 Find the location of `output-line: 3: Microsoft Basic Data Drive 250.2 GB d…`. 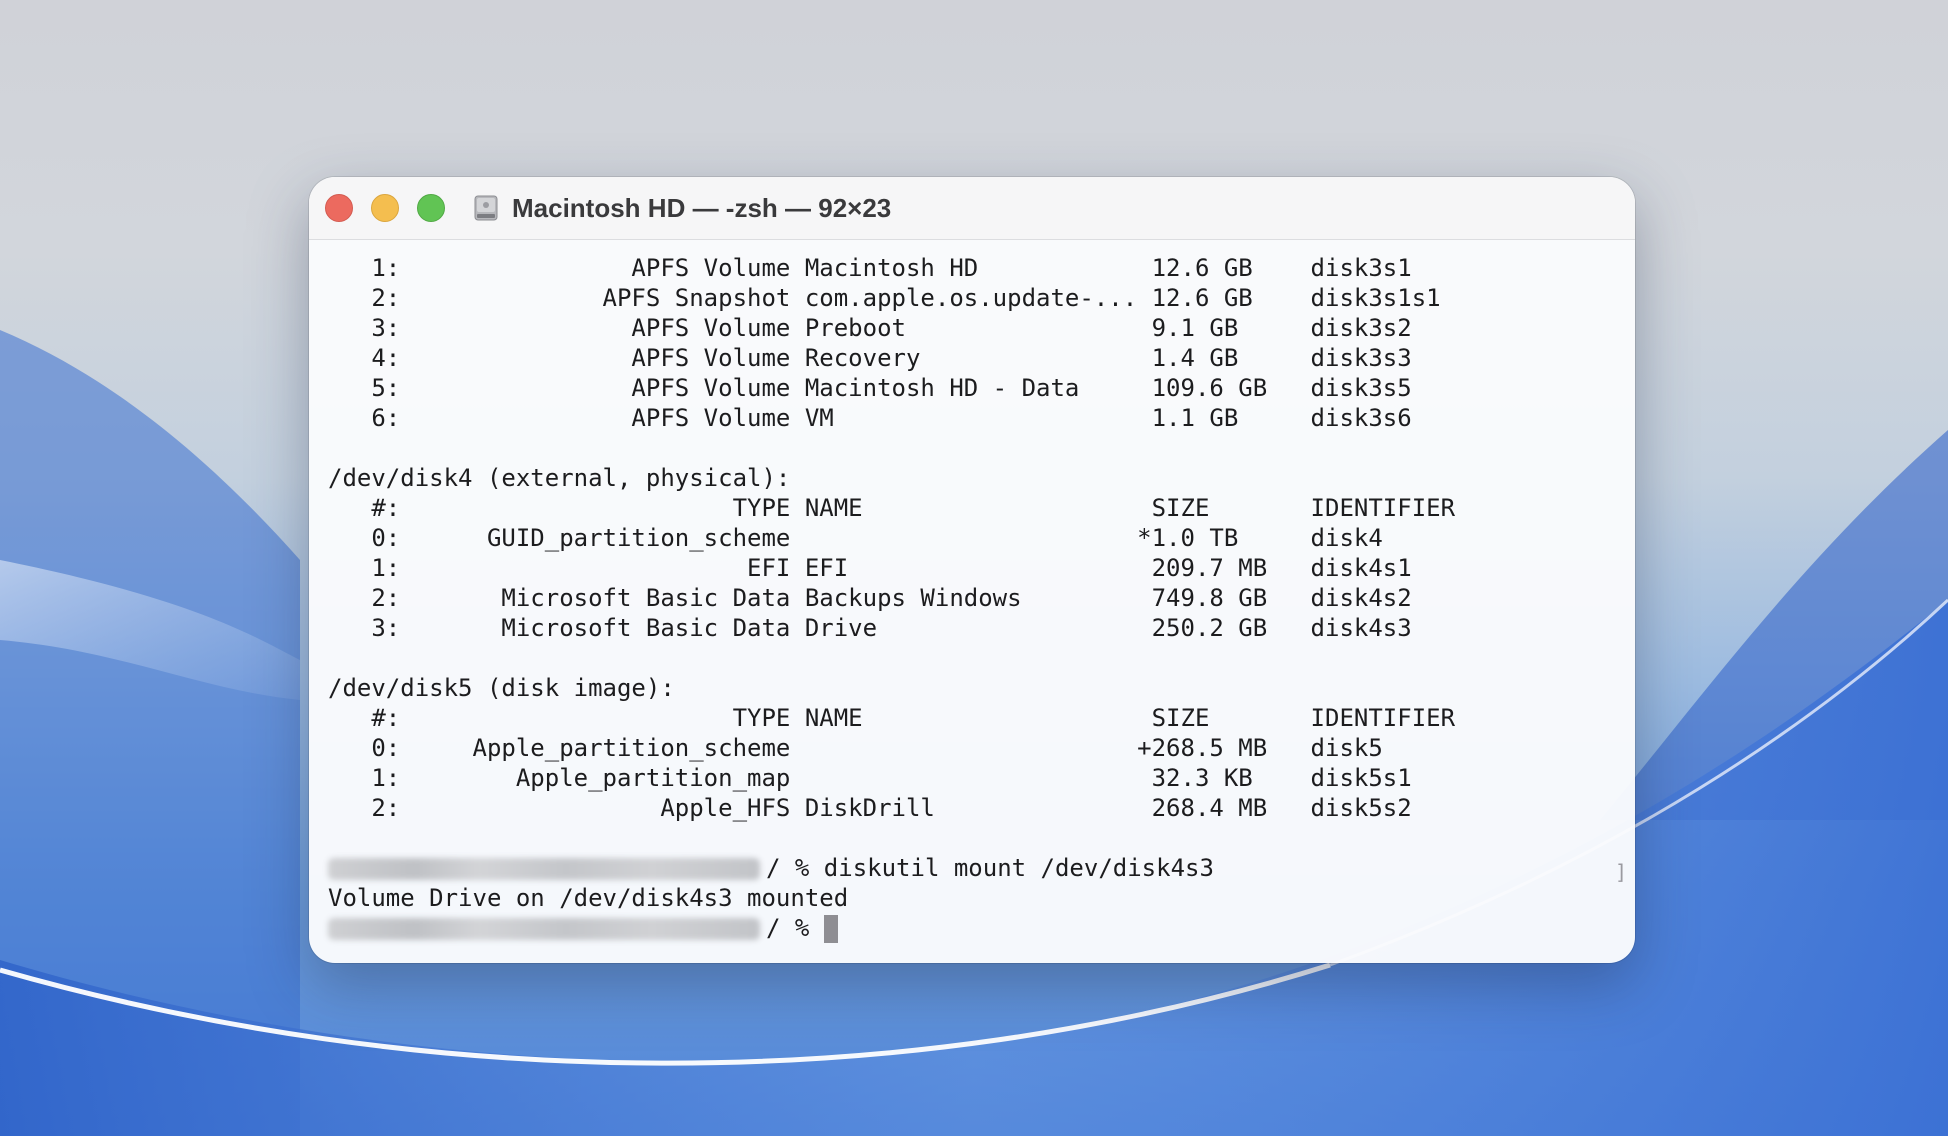

output-line: 3: Microsoft Basic Data Drive 250.2 GB d… is located at coordinates (870, 628).